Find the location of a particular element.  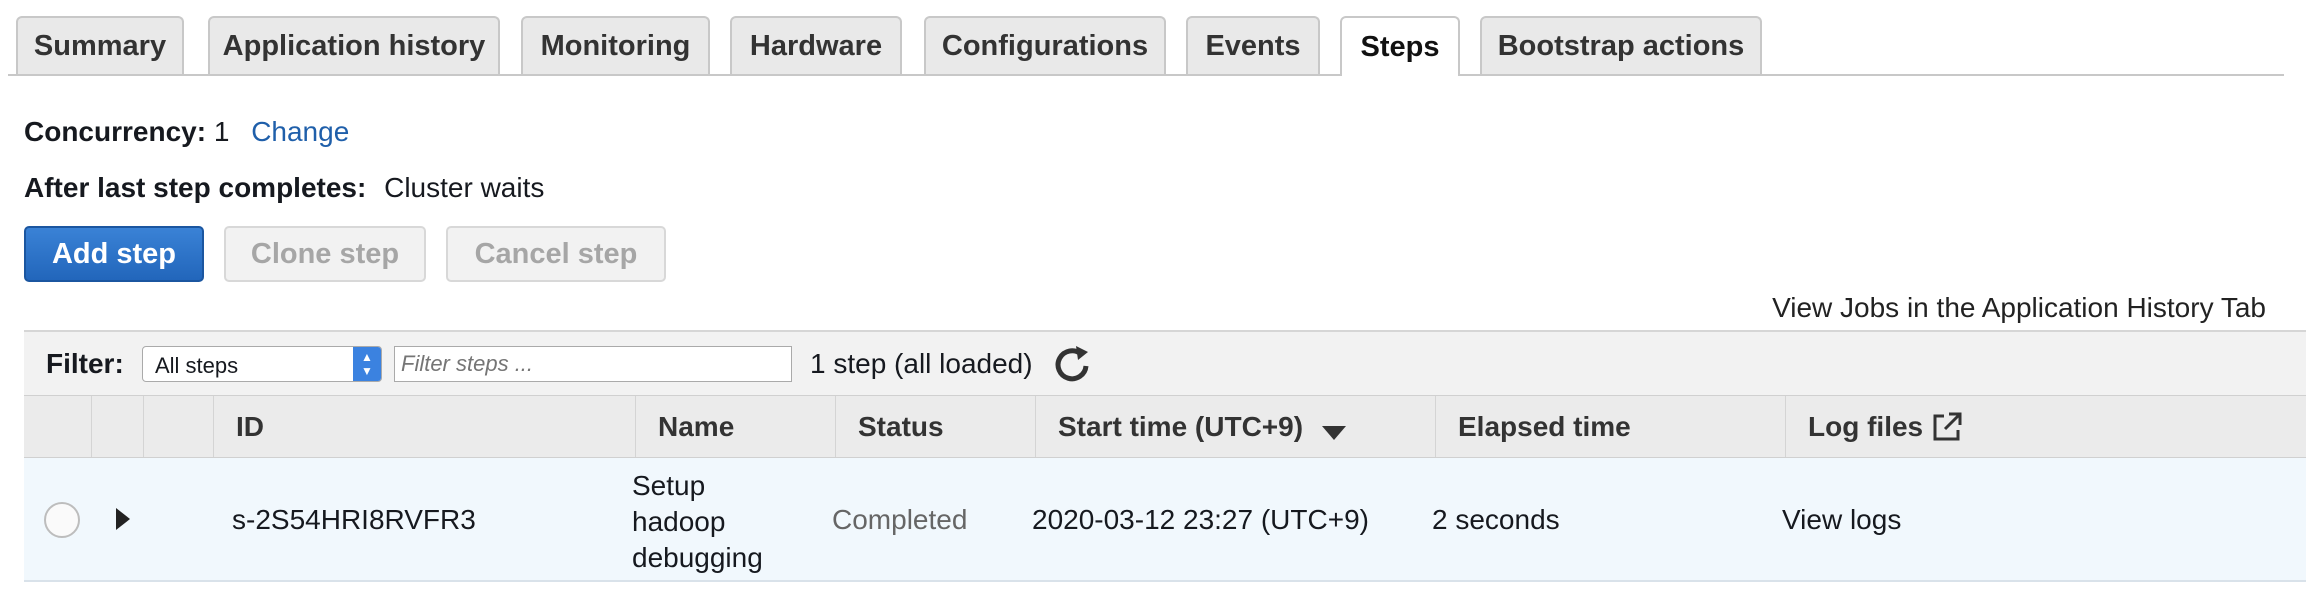

step-name: Setup hadoop debugging is located at coordinates (697, 522).